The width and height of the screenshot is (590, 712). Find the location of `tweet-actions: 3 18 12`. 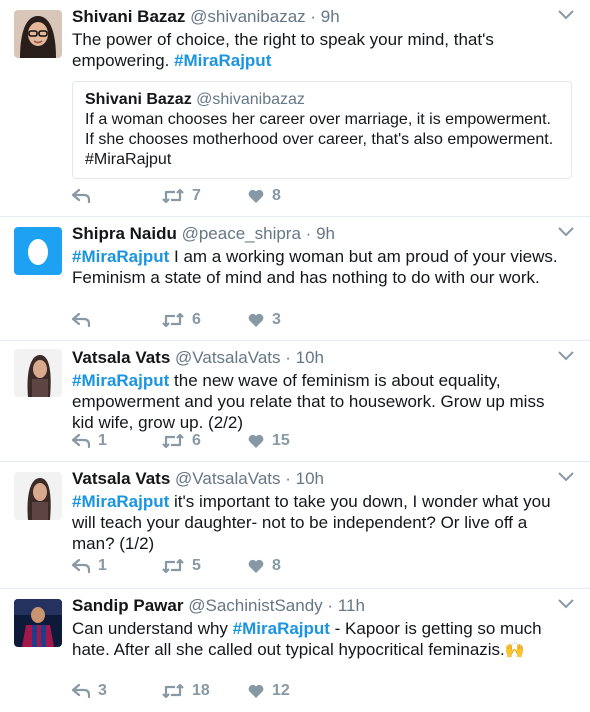

tweet-actions: 3 18 12 is located at coordinates (181, 691).